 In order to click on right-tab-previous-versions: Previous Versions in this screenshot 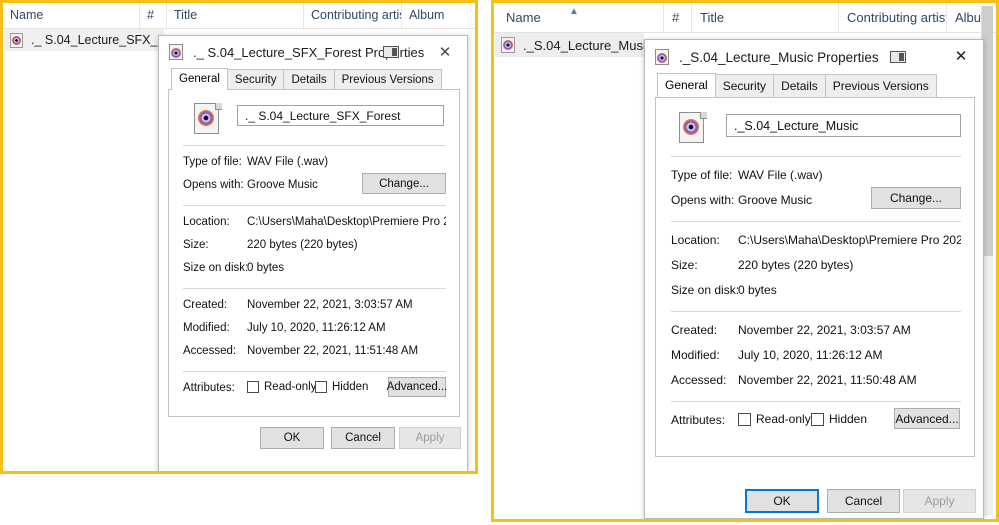, I will do `click(880, 85)`.